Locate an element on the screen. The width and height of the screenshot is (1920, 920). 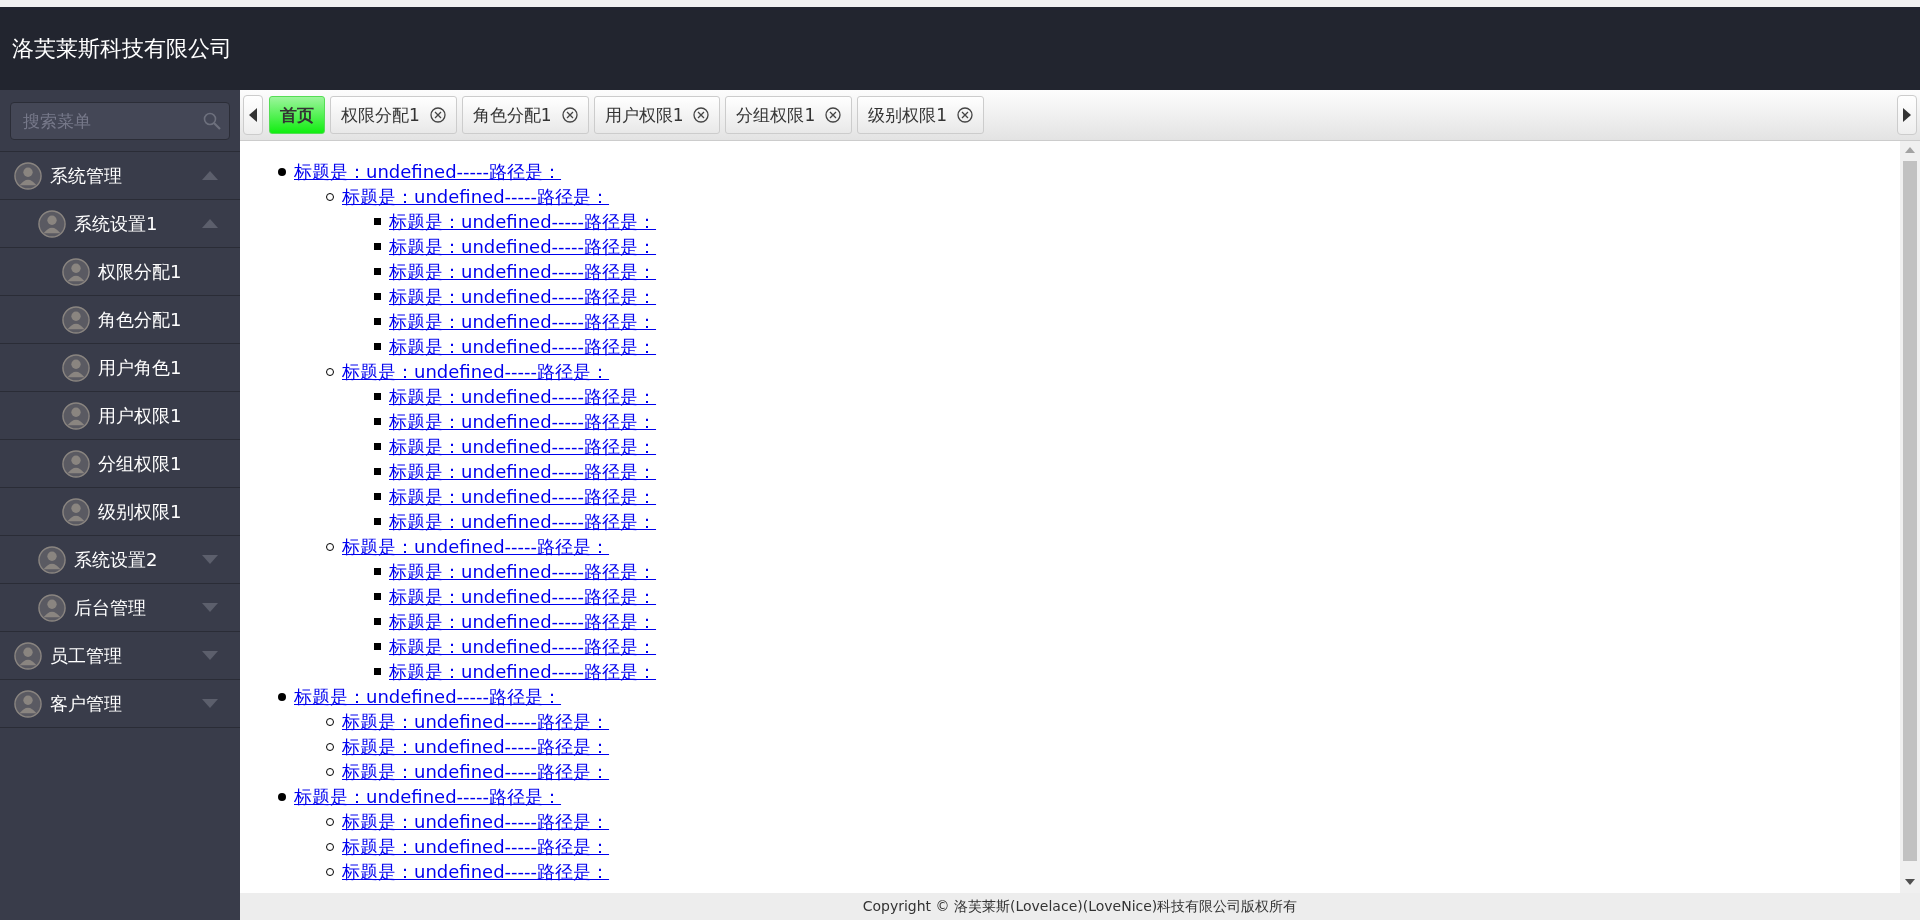
sidebar-item: 系统管理 is located at coordinates (120, 176).